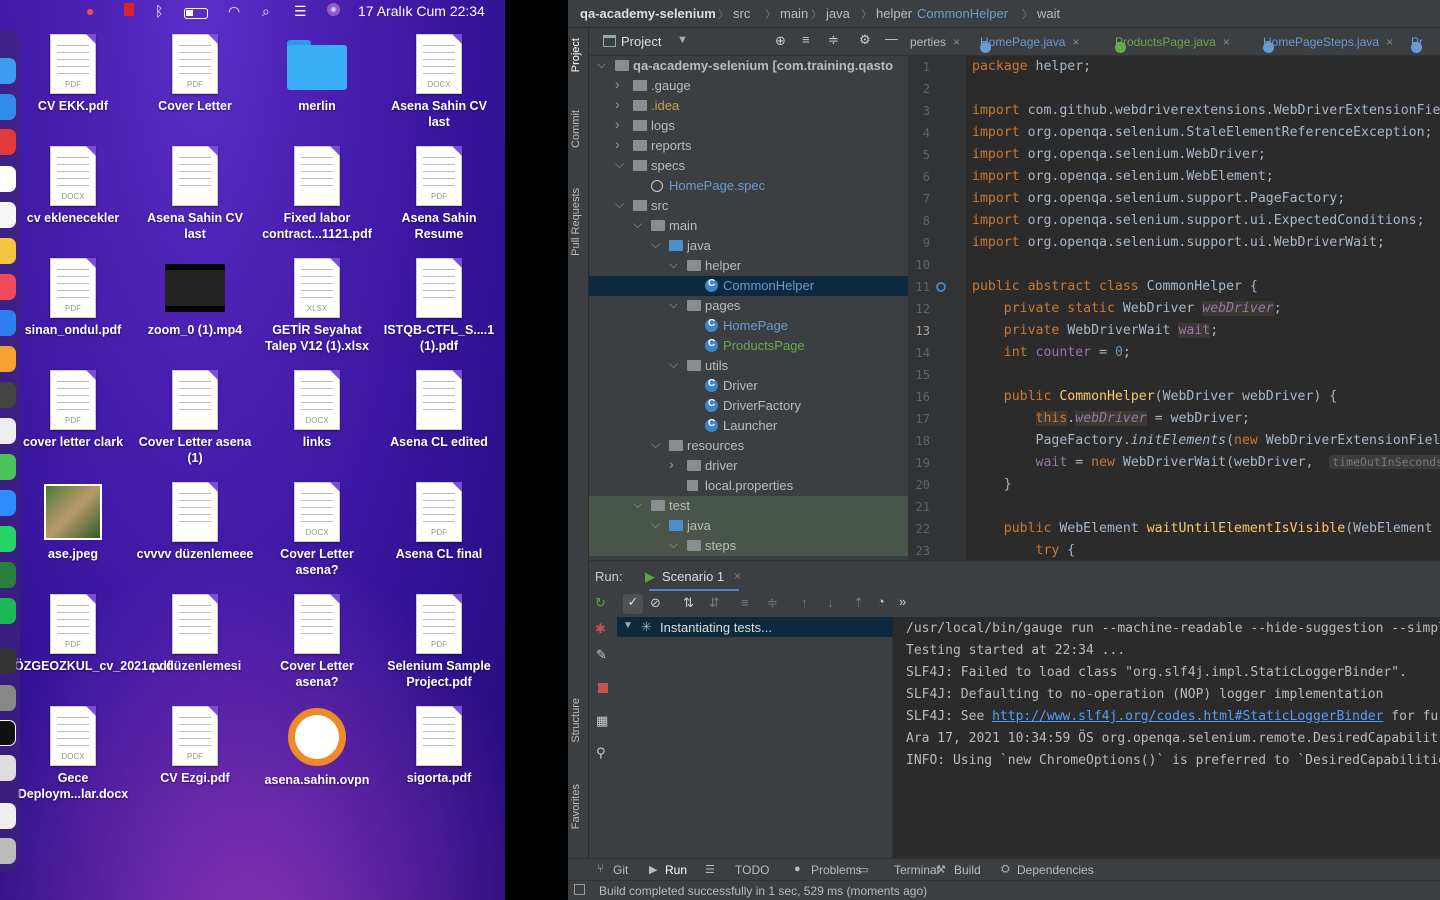  Describe the element at coordinates (576, 55) in the screenshot. I see `project-tool-tab: Project` at that location.